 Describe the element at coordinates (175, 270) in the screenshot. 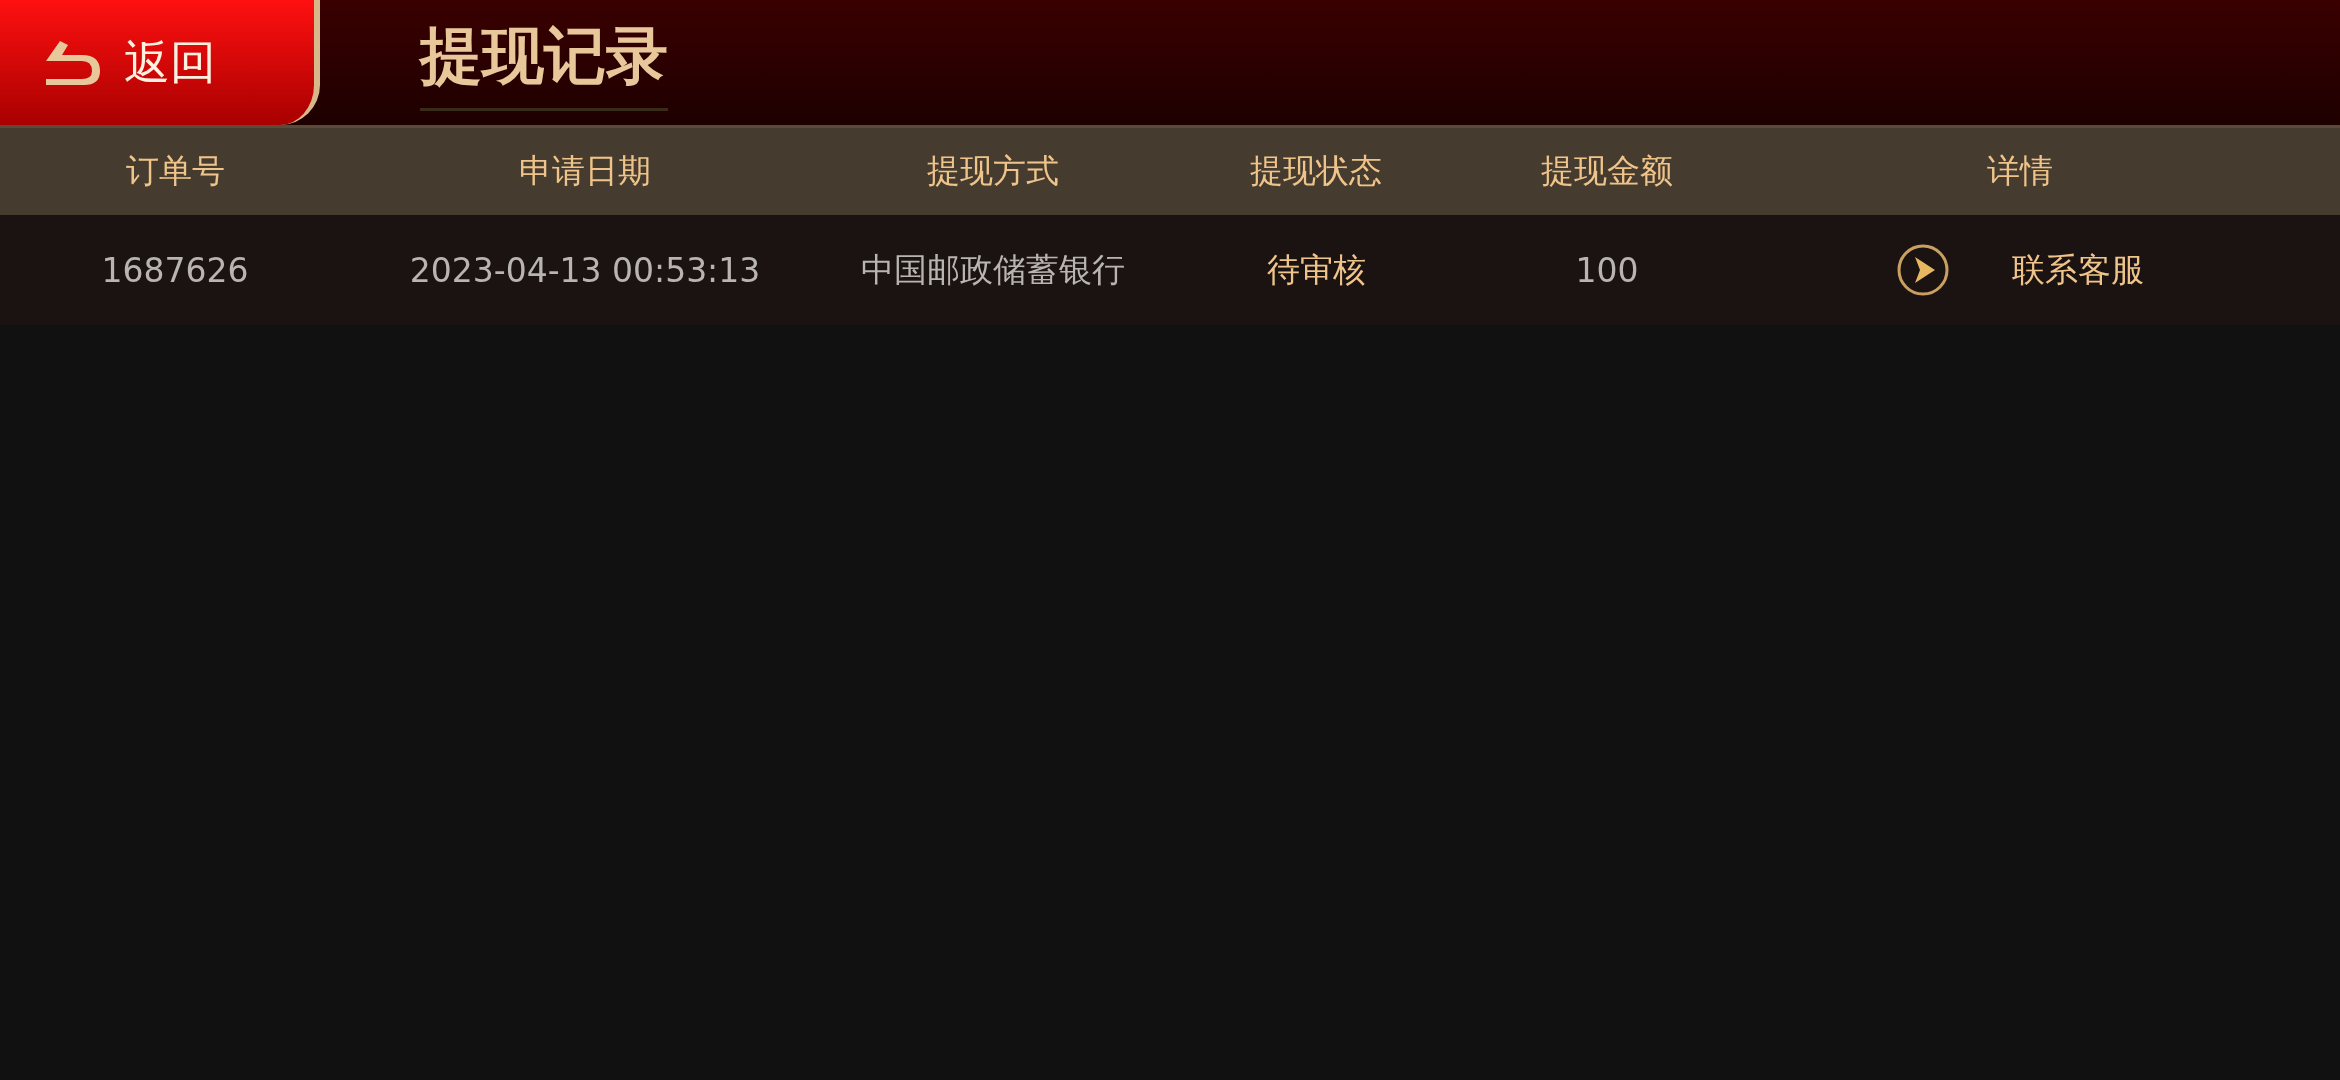

I see `table-cell: 1687626` at that location.